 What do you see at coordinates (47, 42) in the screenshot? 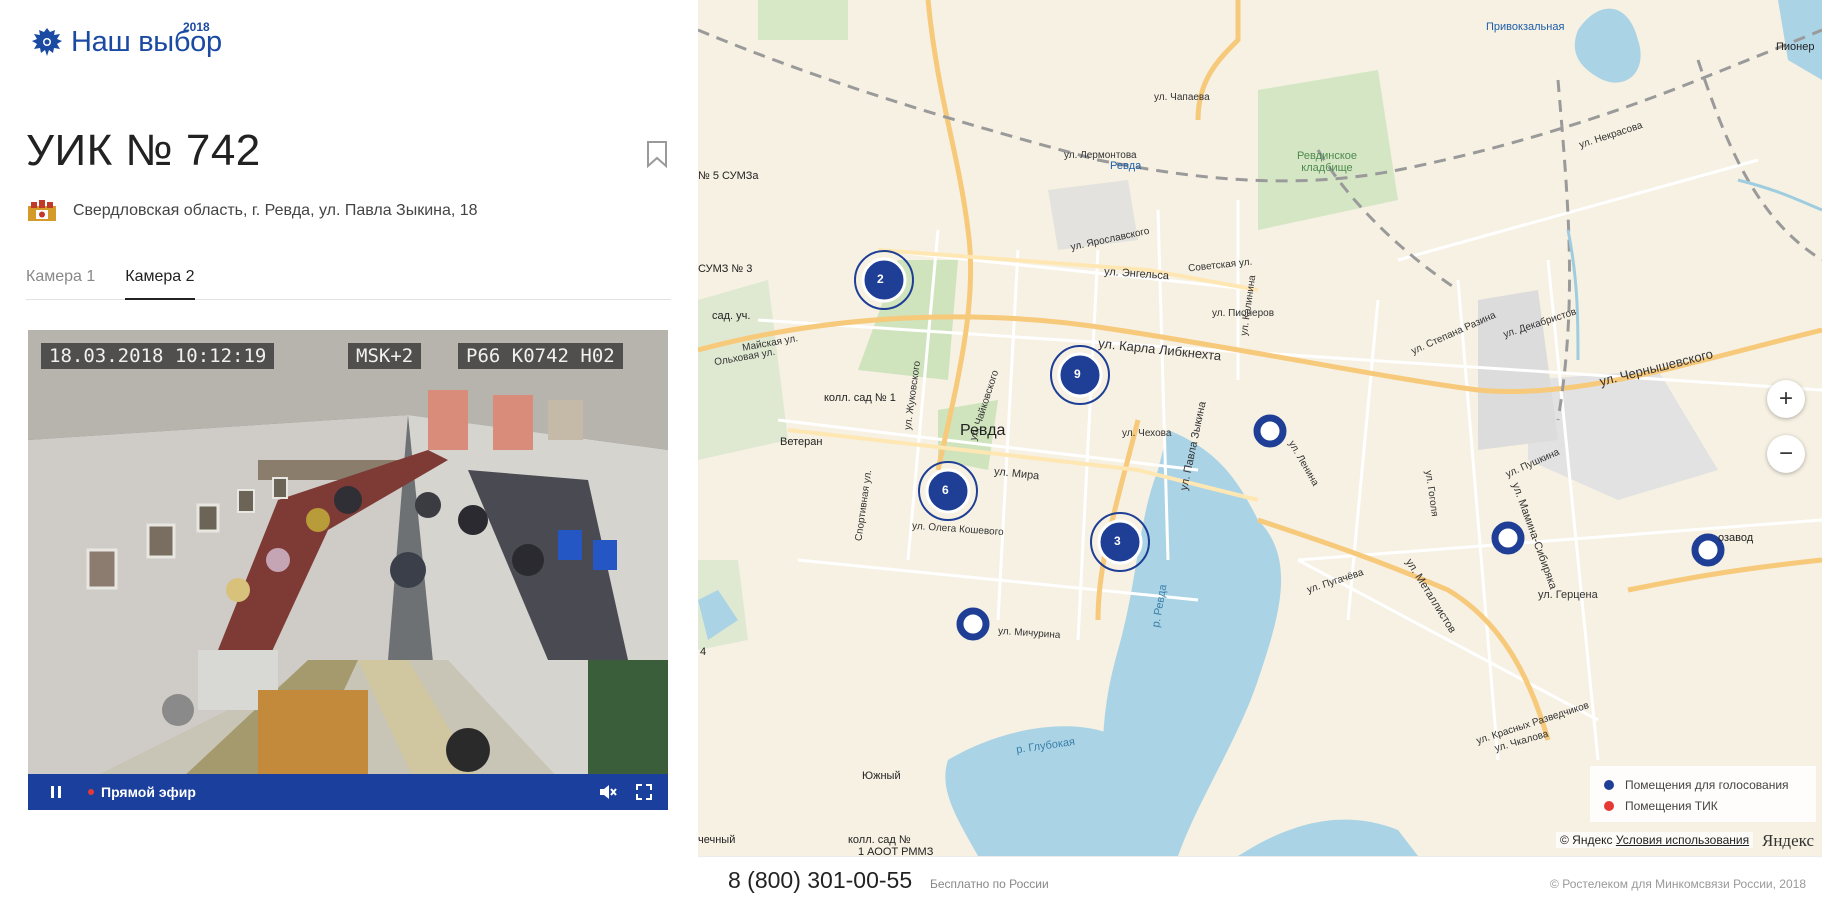
I see `eagle-emblem-icon` at bounding box center [47, 42].